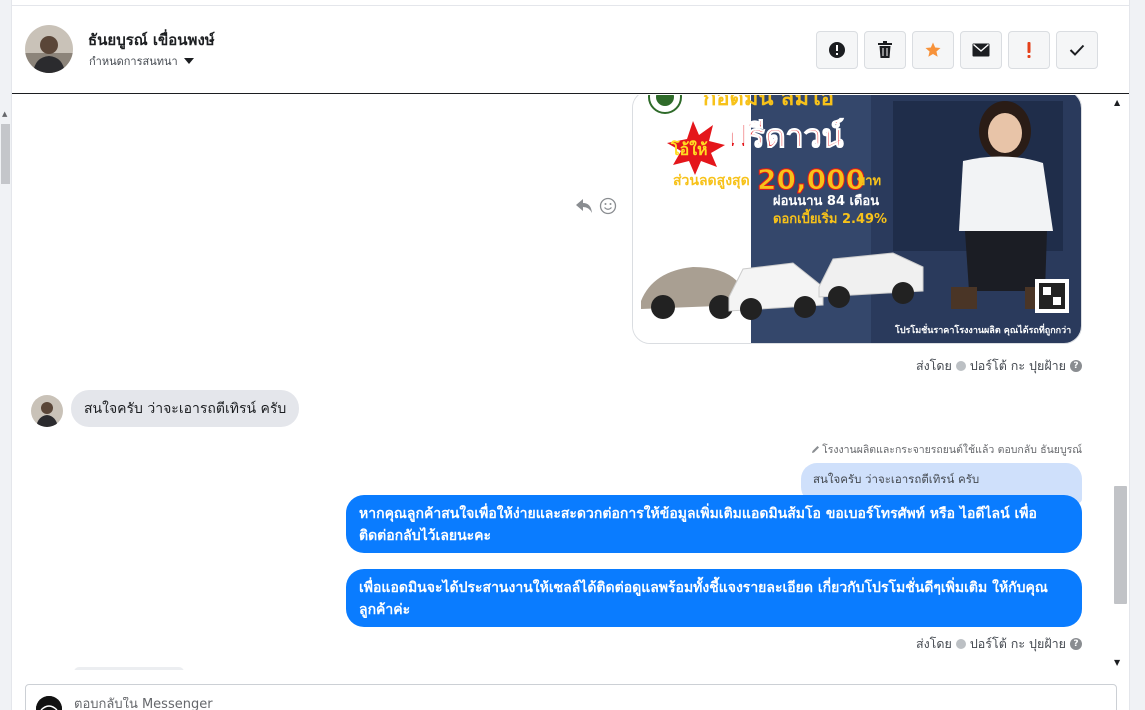 Image resolution: width=1145 pixels, height=710 pixels. I want to click on thread-scroll-thumb, so click(1120, 545).